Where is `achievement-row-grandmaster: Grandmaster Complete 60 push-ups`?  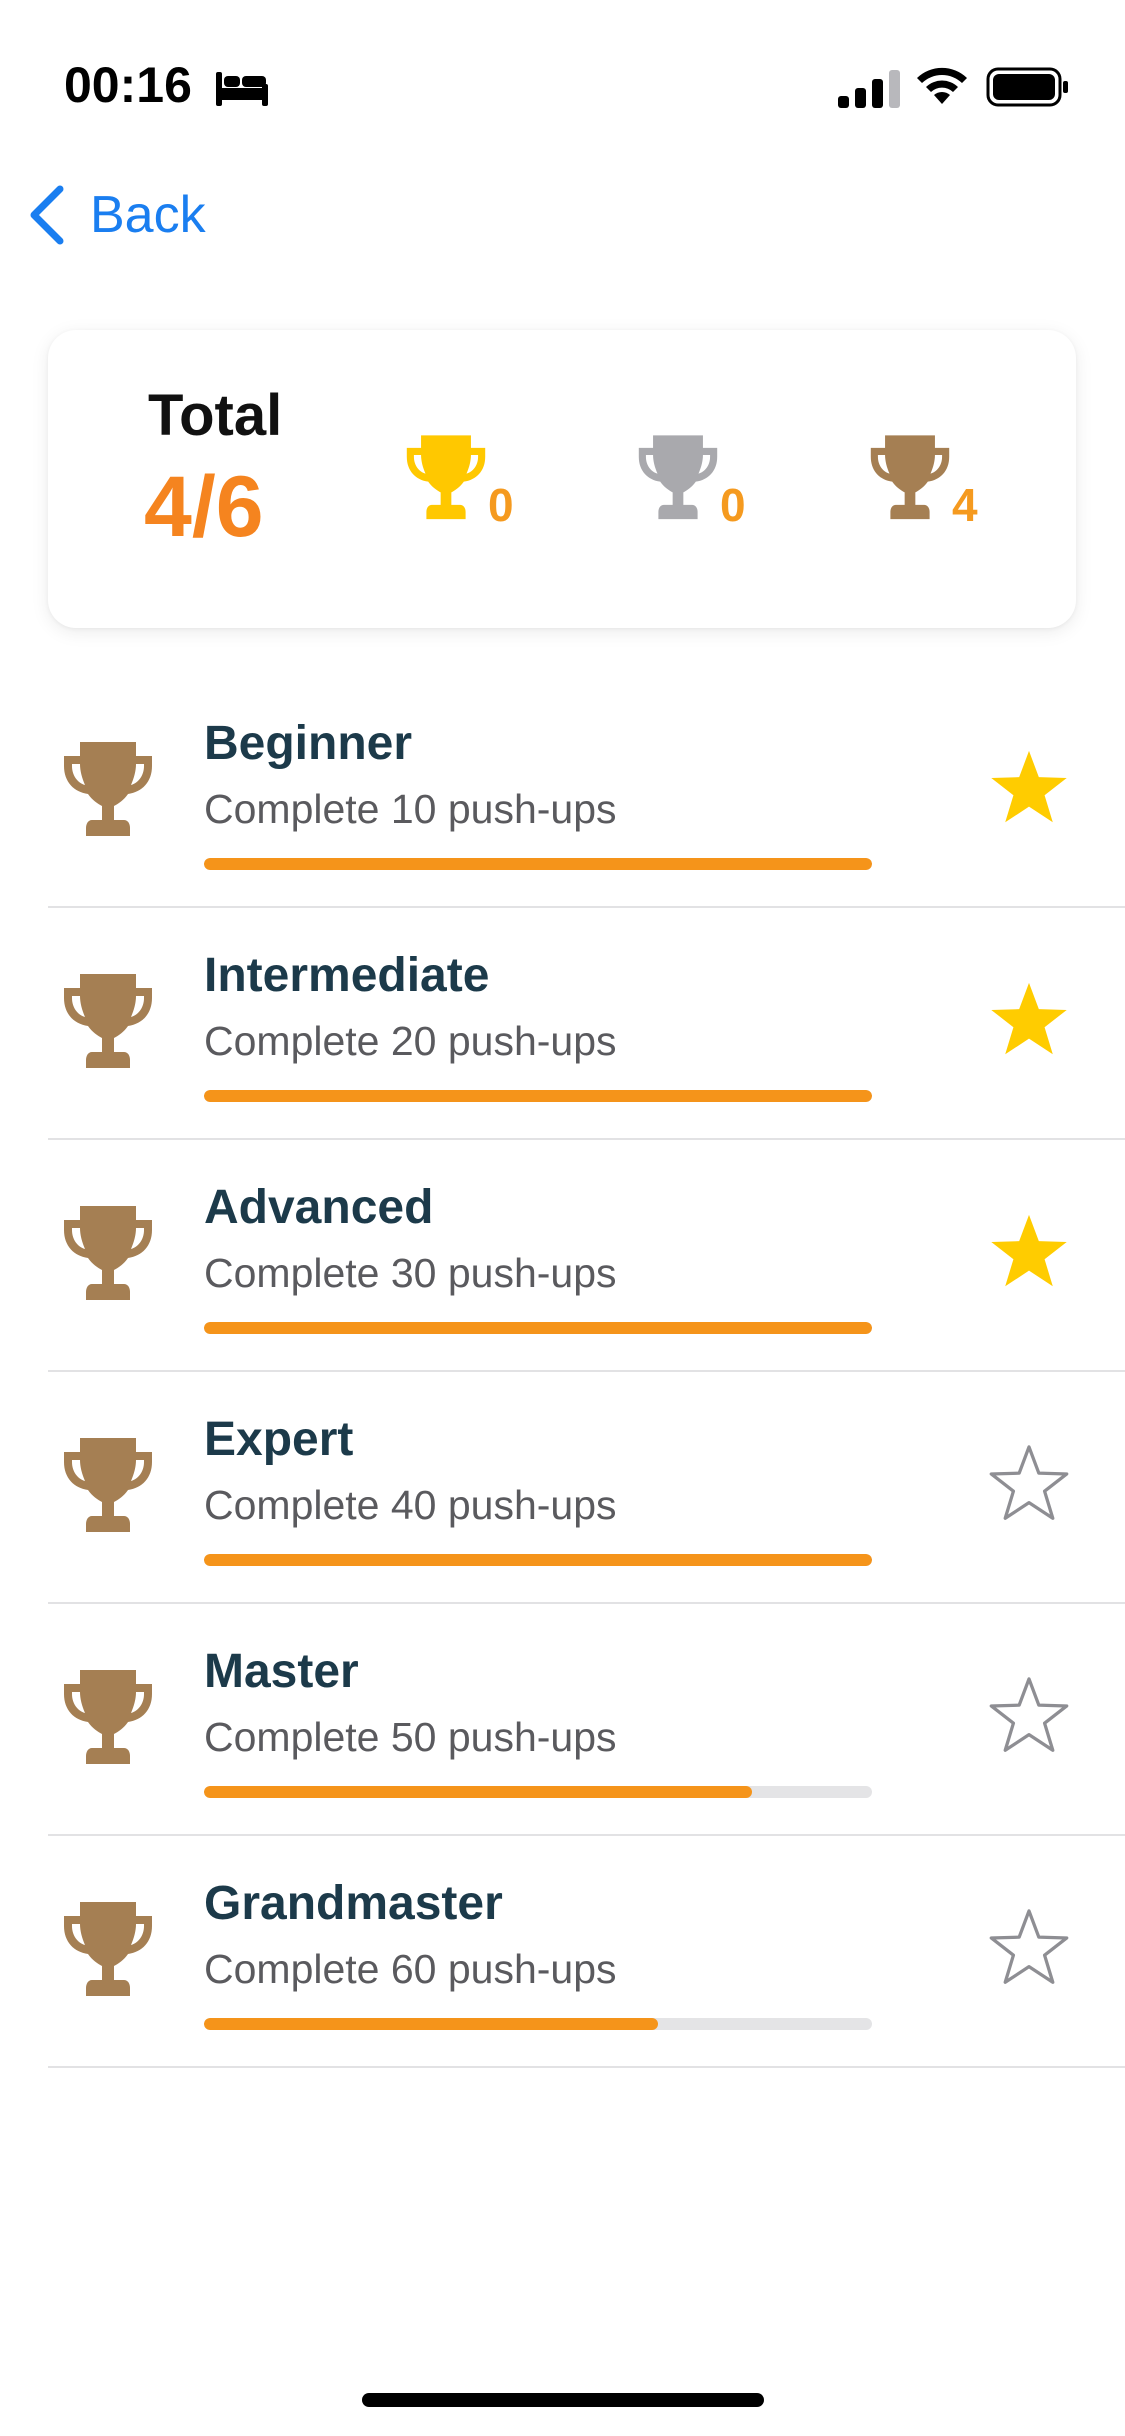
achievement-row-grandmaster: Grandmaster Complete 60 push-ups is located at coordinates (586, 1952).